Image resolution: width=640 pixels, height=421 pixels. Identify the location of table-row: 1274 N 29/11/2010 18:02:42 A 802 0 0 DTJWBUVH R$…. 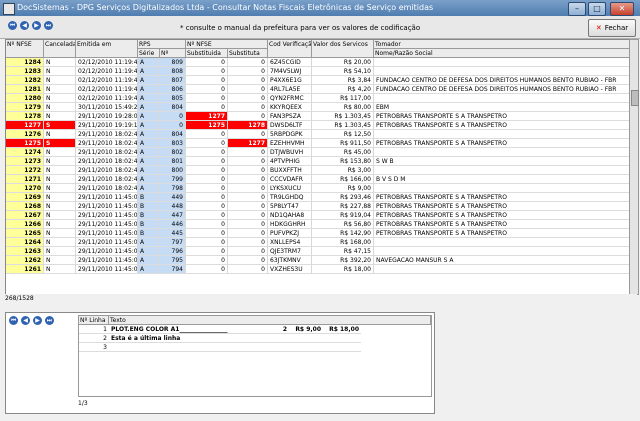
(318, 152).